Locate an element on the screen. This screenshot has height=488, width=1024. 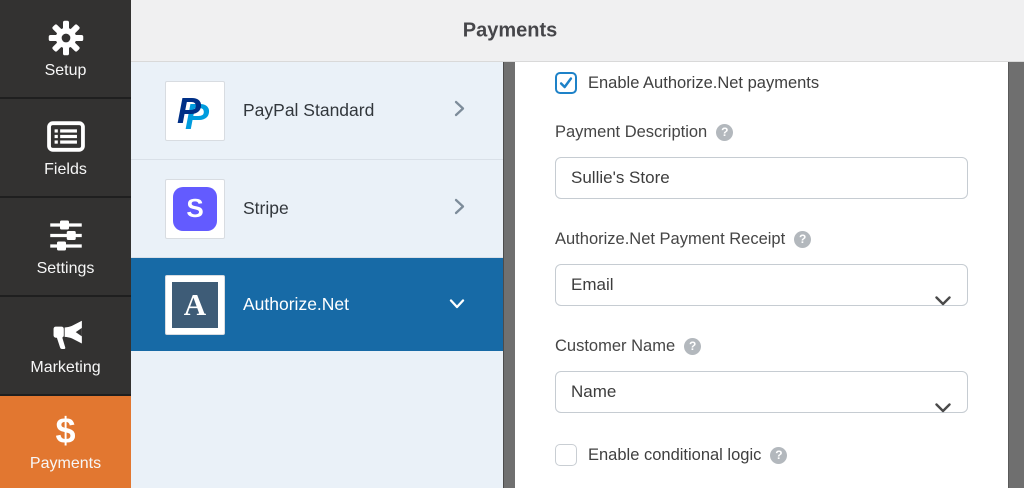
payment-description-label-row: Payment Description ? is located at coordinates (781, 132).